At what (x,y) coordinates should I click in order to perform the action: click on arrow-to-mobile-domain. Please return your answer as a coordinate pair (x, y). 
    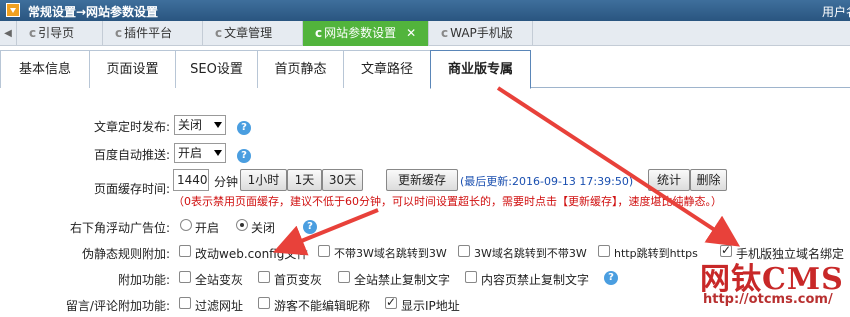
    Looking at the image, I should click on (618, 166).